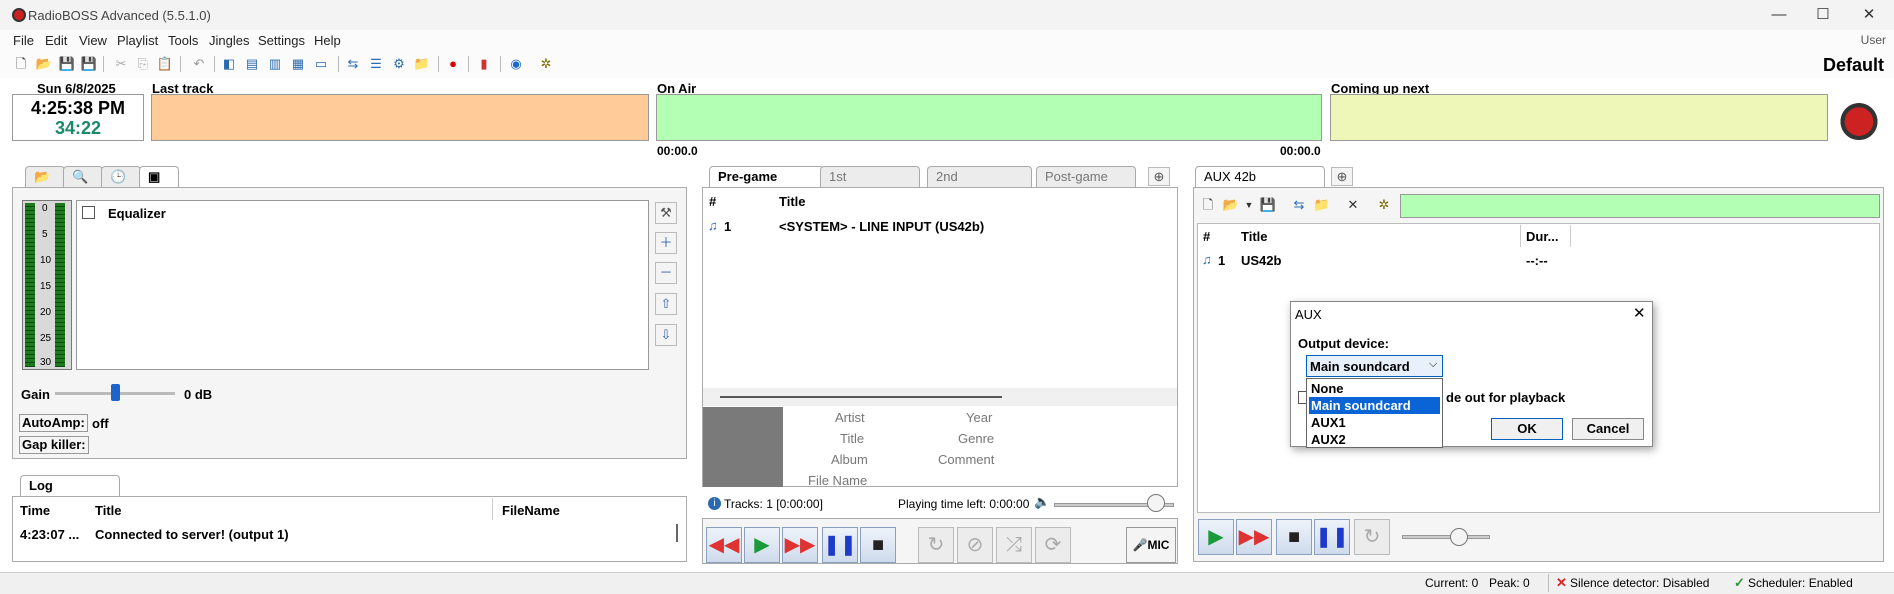 The width and height of the screenshot is (1894, 594). I want to click on tab-effects-icon: ▣, so click(159, 177).